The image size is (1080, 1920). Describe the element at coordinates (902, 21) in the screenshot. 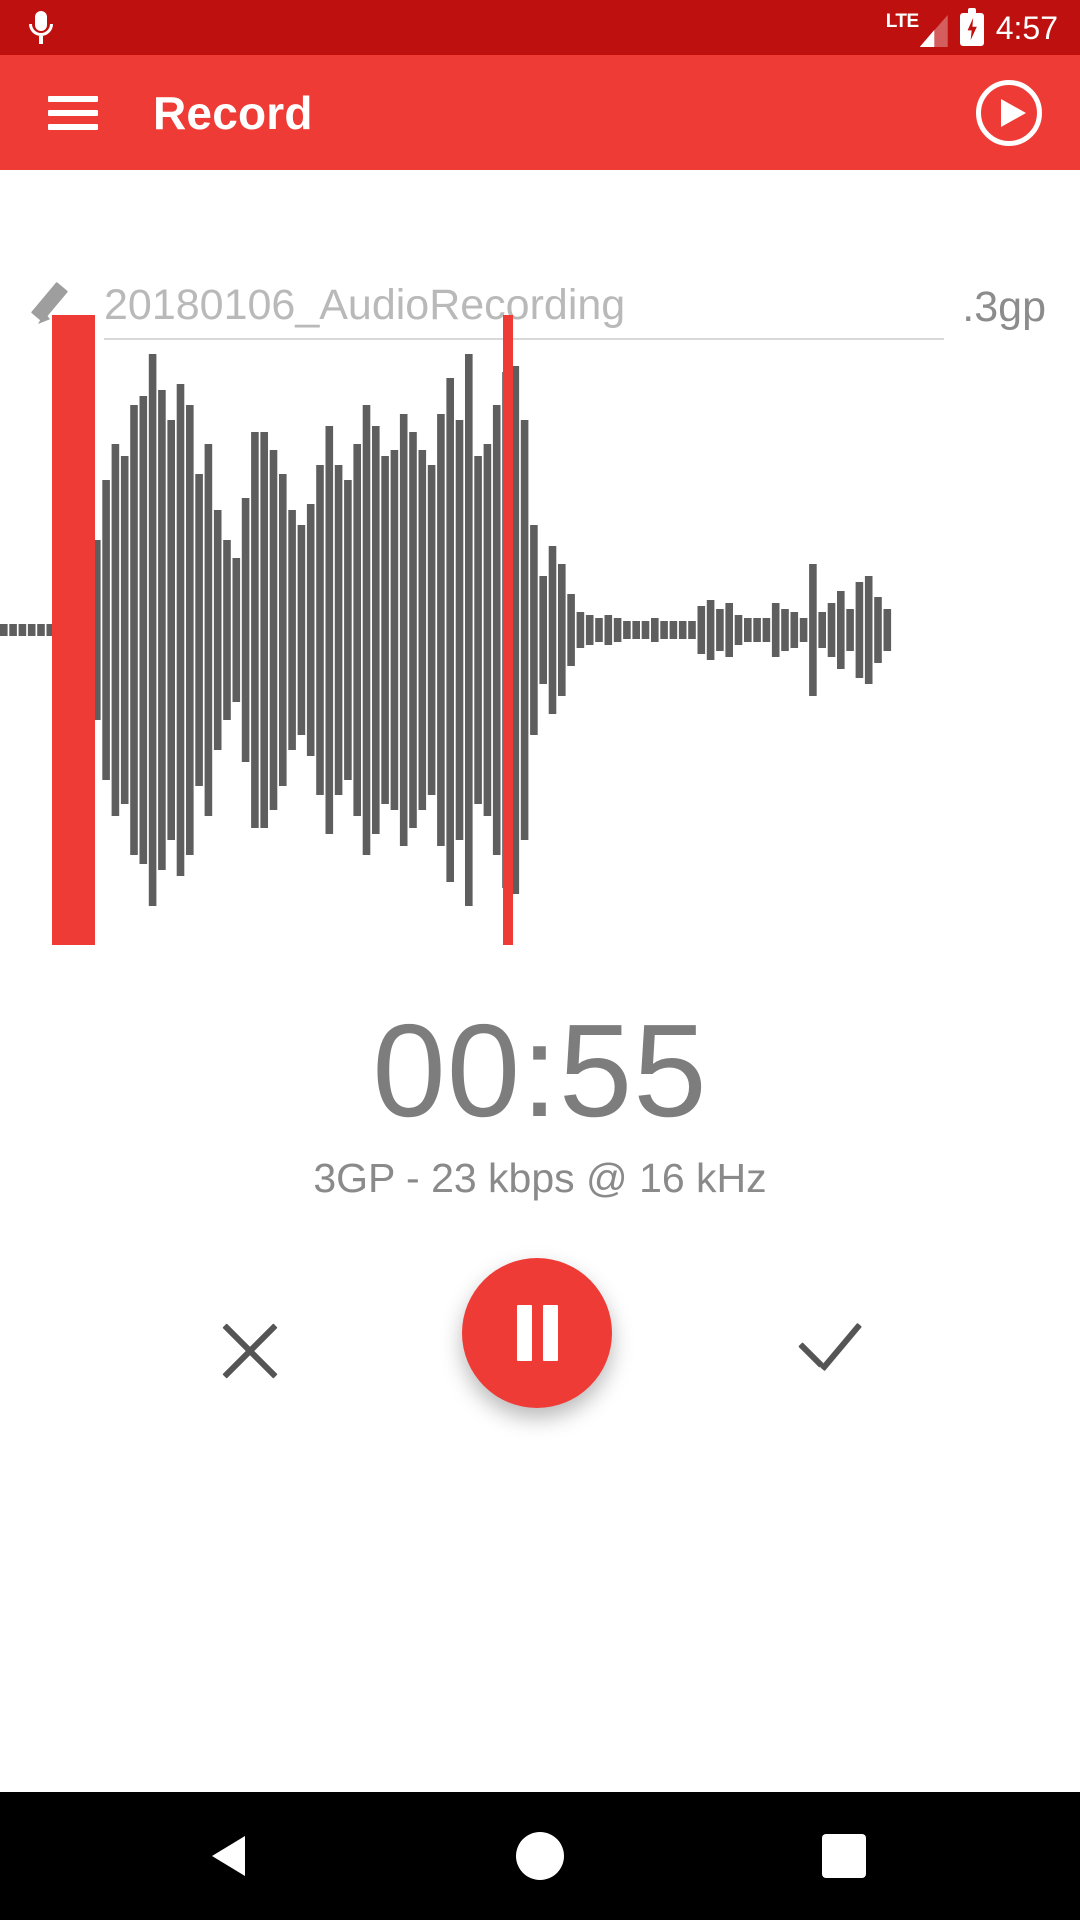

I see `network-label: LTE` at that location.